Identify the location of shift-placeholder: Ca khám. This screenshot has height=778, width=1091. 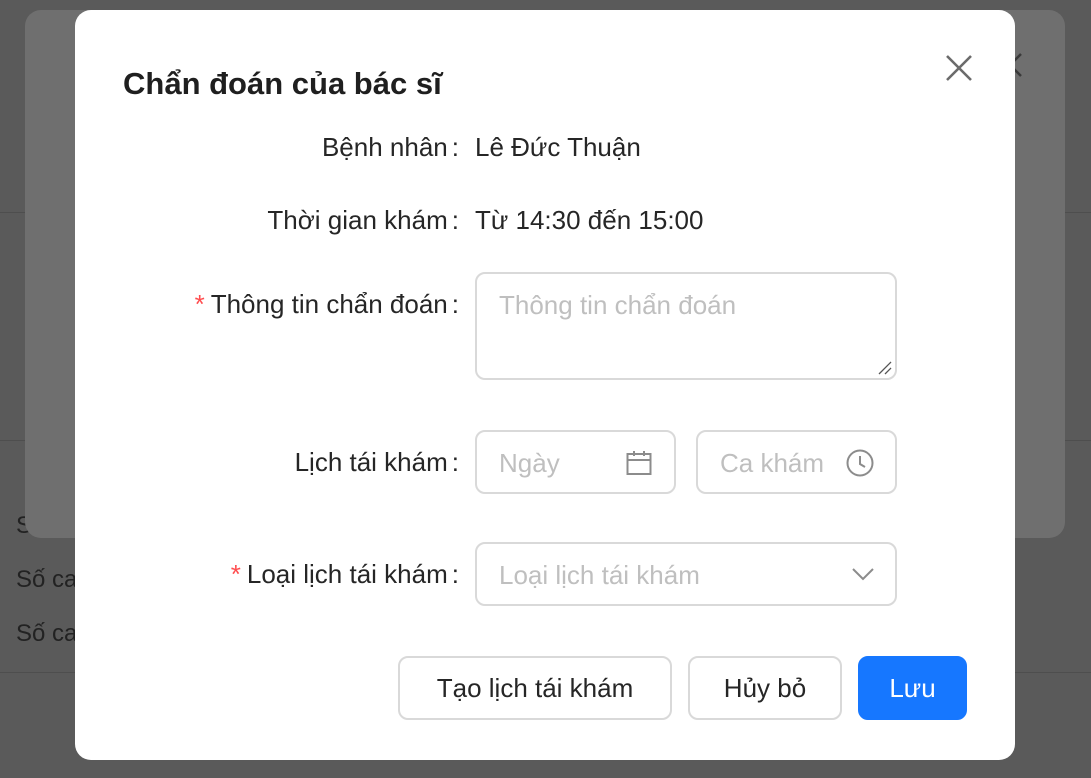
(772, 463).